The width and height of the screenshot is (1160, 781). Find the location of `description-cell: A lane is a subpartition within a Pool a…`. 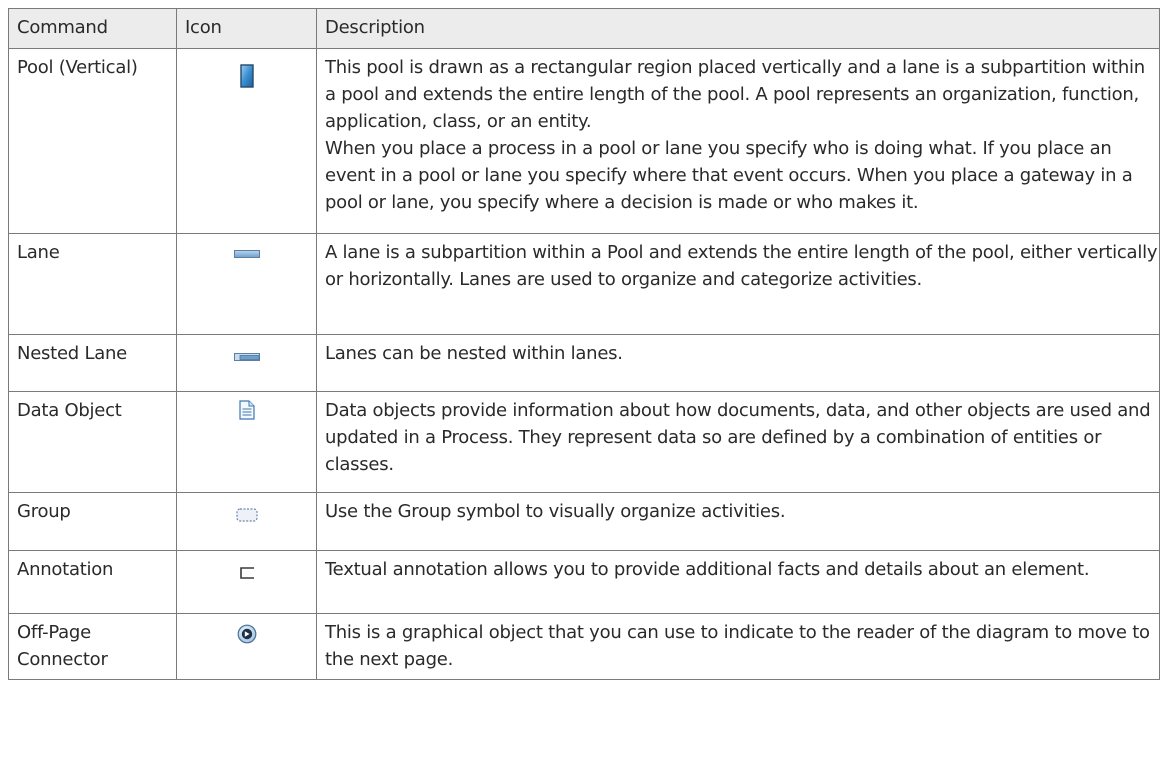

description-cell: A lane is a subpartition within a Pool a… is located at coordinates (738, 284).